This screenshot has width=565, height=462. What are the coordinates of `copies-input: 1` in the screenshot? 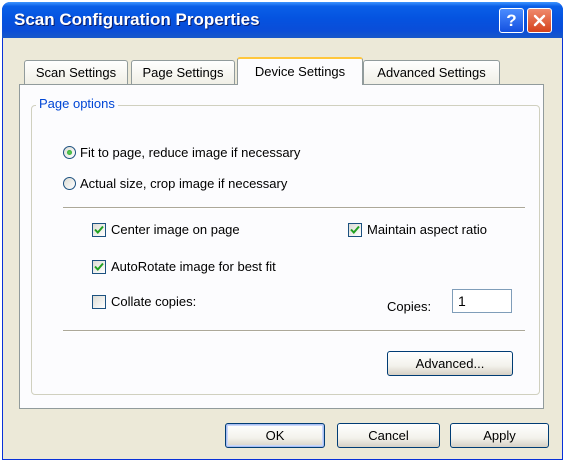 It's located at (482, 301).